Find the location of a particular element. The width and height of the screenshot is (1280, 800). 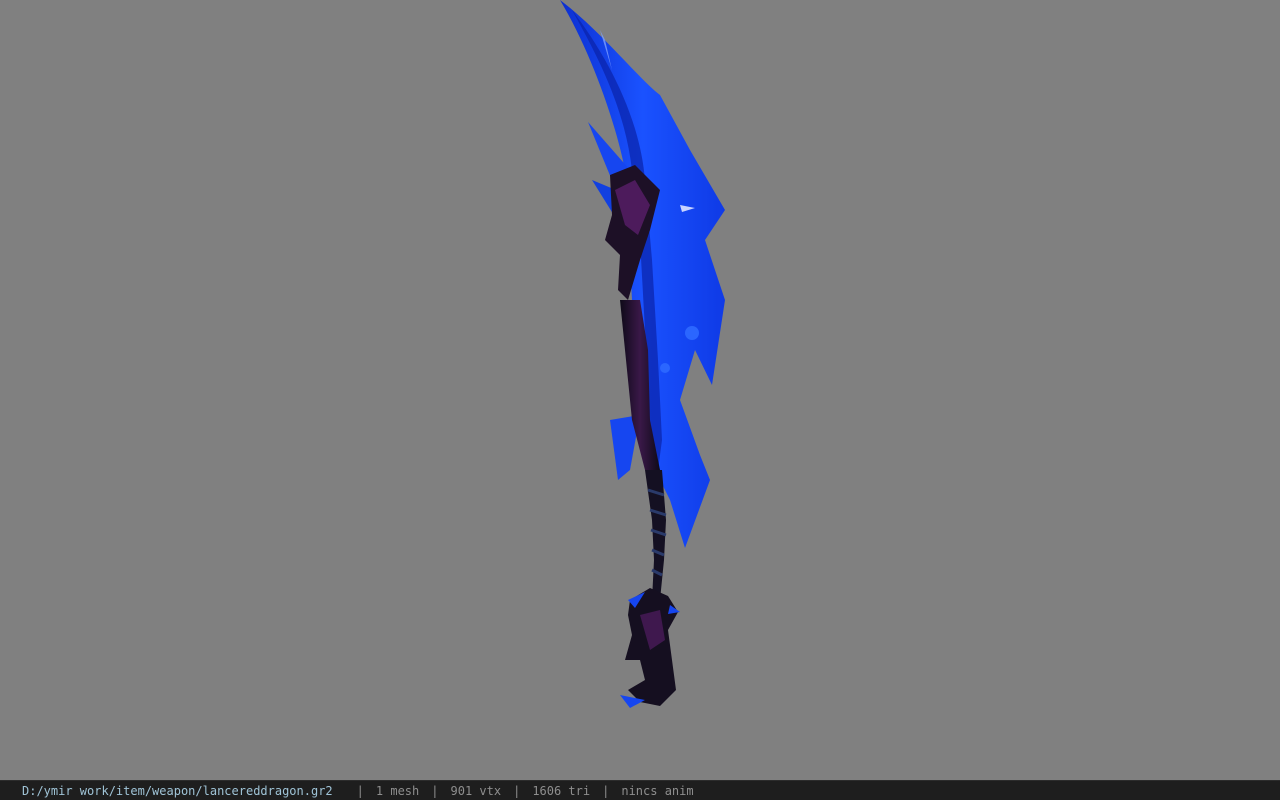

mesh-count: 1 mesh is located at coordinates (397, 790).